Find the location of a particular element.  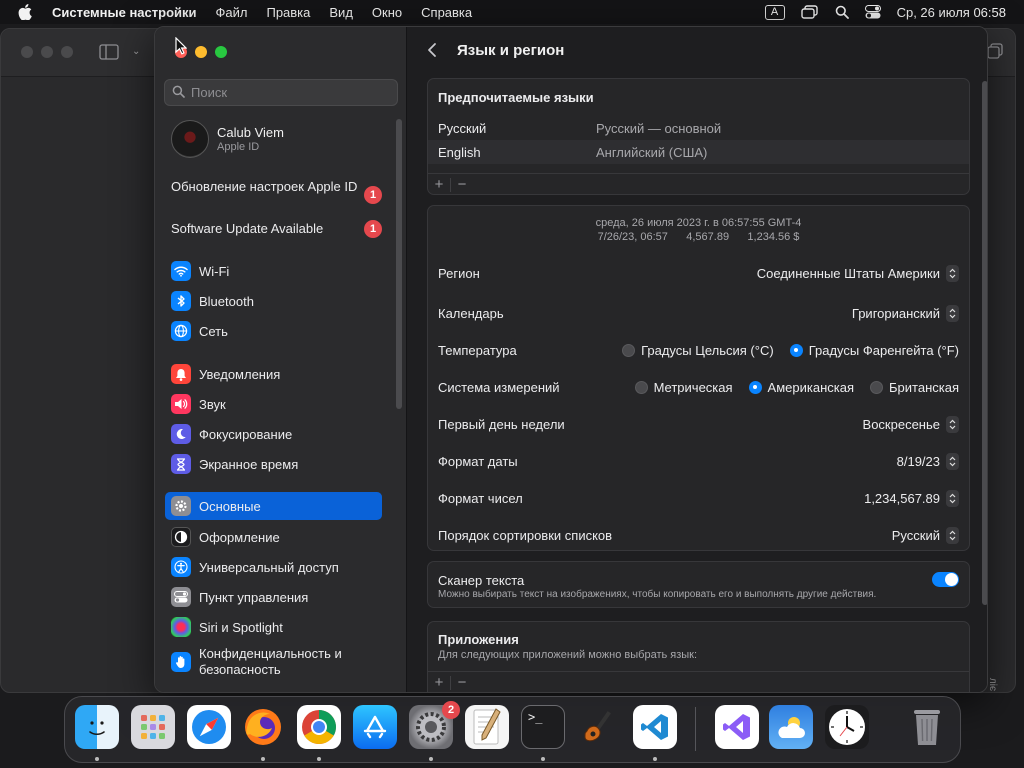

clock-icon is located at coordinates (847, 727).